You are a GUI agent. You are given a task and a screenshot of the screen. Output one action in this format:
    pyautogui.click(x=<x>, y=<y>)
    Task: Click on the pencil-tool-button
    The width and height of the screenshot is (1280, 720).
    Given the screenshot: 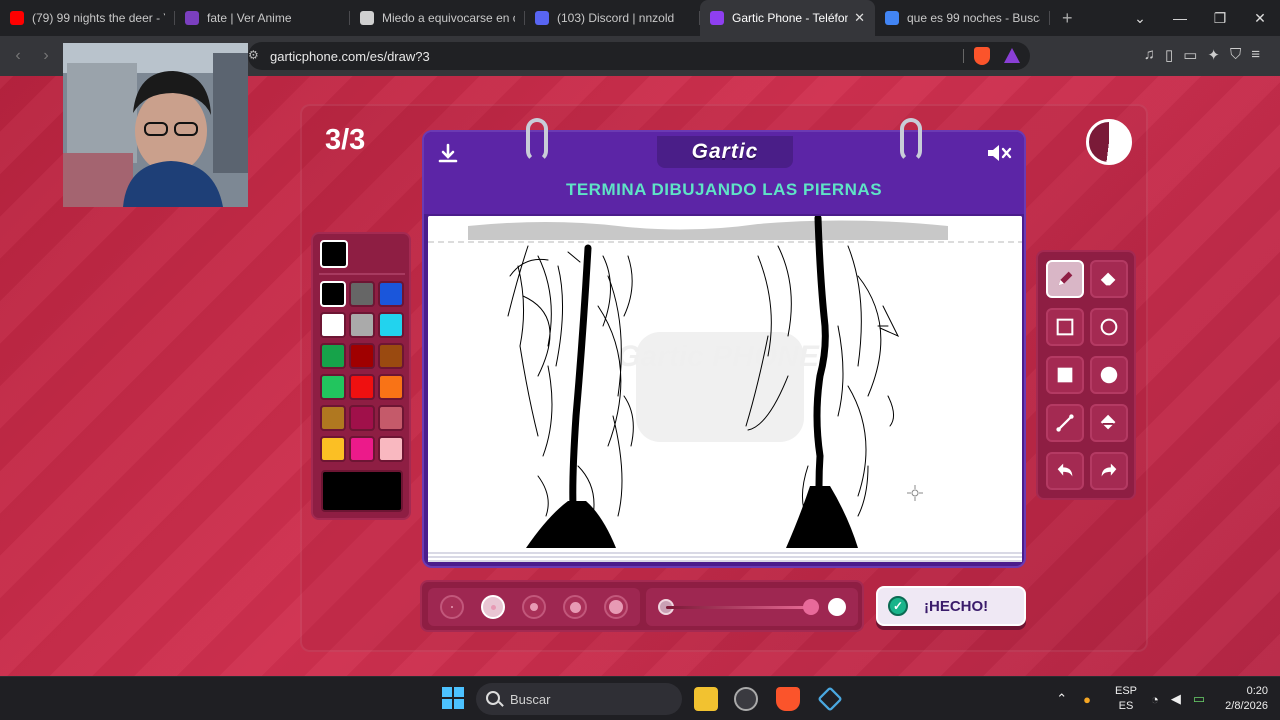 What is the action you would take?
    pyautogui.click(x=1065, y=279)
    